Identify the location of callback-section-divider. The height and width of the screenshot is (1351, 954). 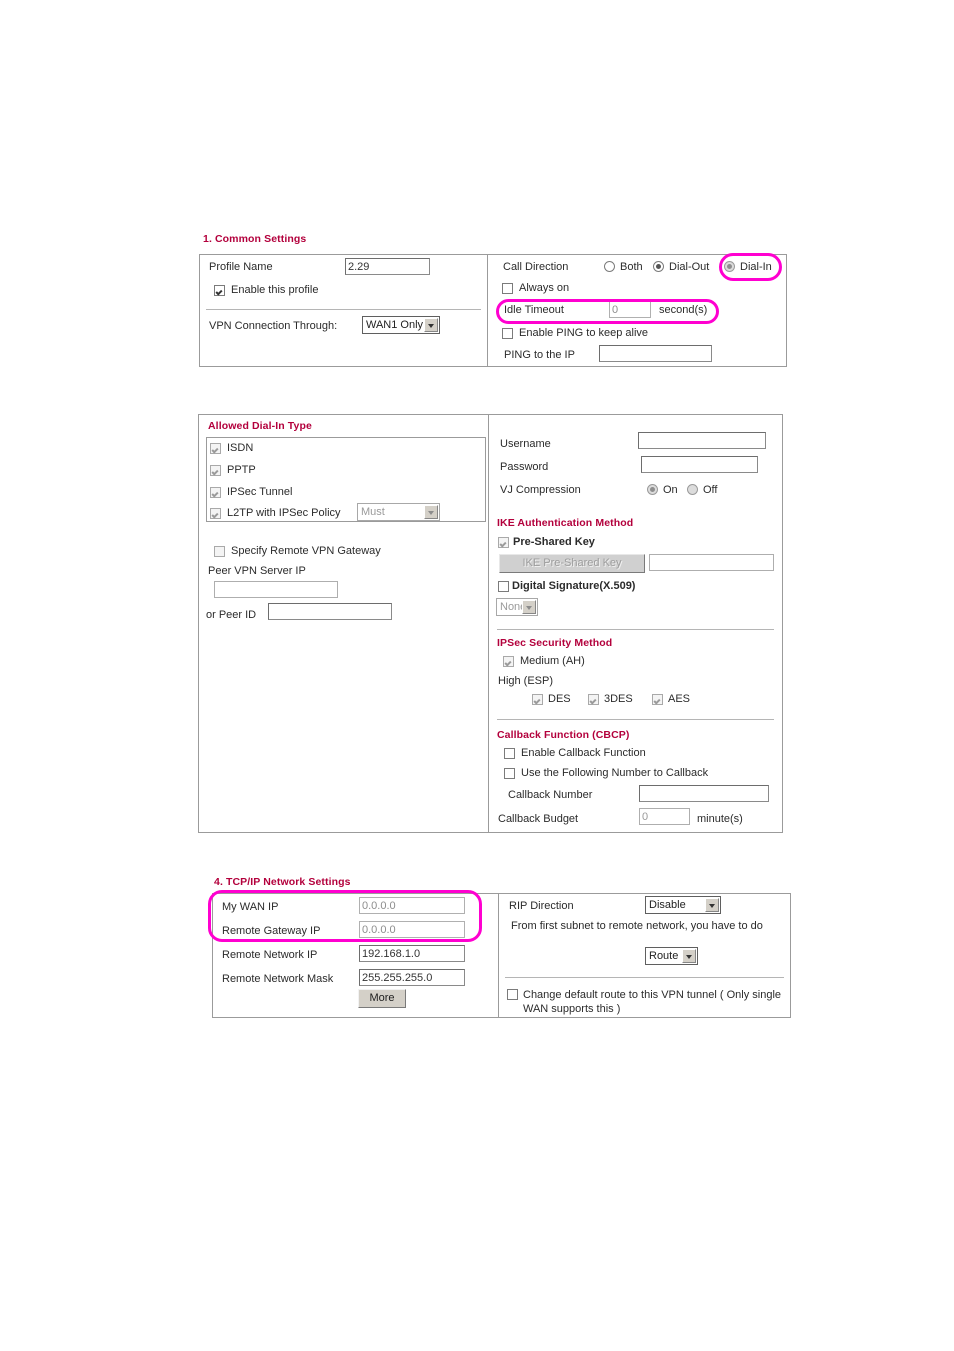
(635, 719).